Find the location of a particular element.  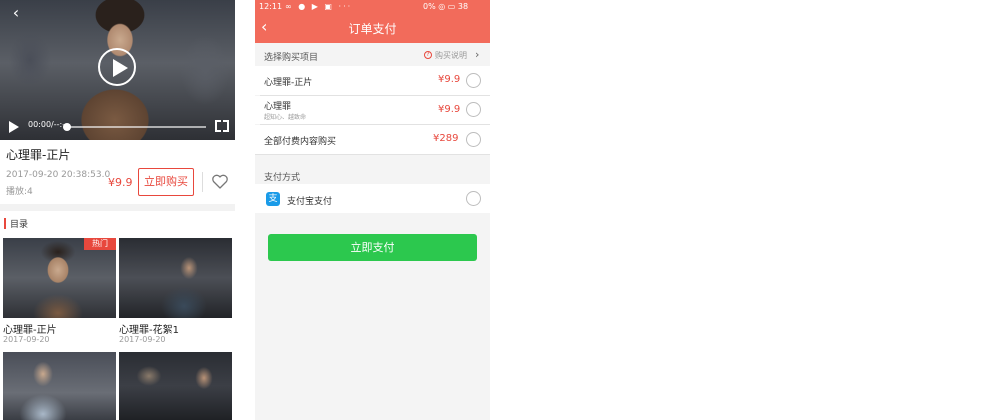

play-count: 播放:4 is located at coordinates (19, 192).